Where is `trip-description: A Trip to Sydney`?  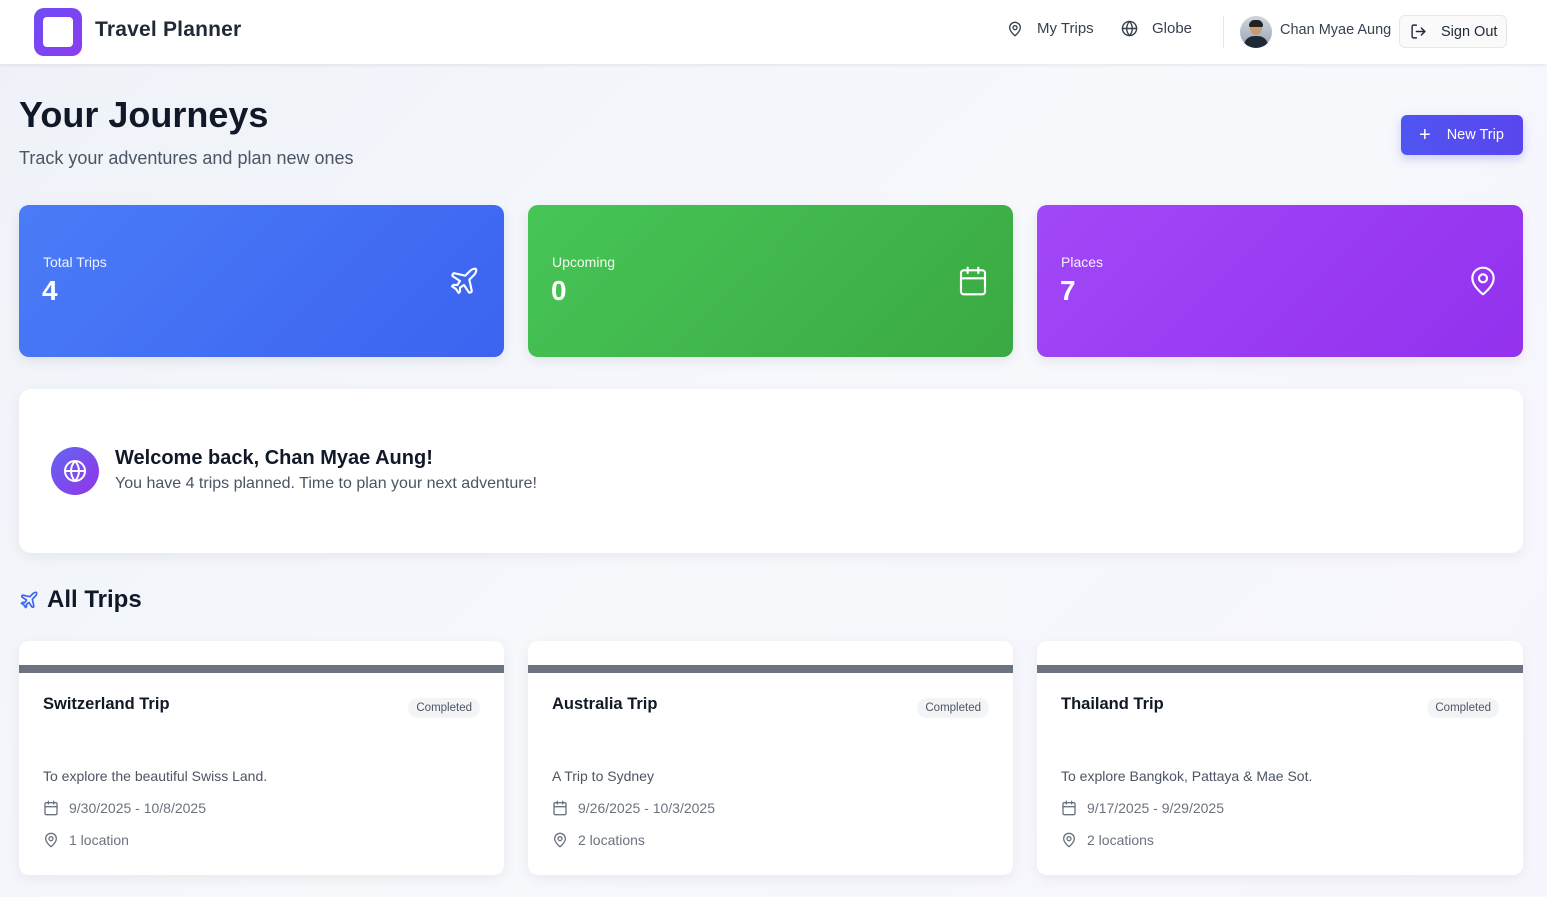 trip-description: A Trip to Sydney is located at coordinates (603, 776).